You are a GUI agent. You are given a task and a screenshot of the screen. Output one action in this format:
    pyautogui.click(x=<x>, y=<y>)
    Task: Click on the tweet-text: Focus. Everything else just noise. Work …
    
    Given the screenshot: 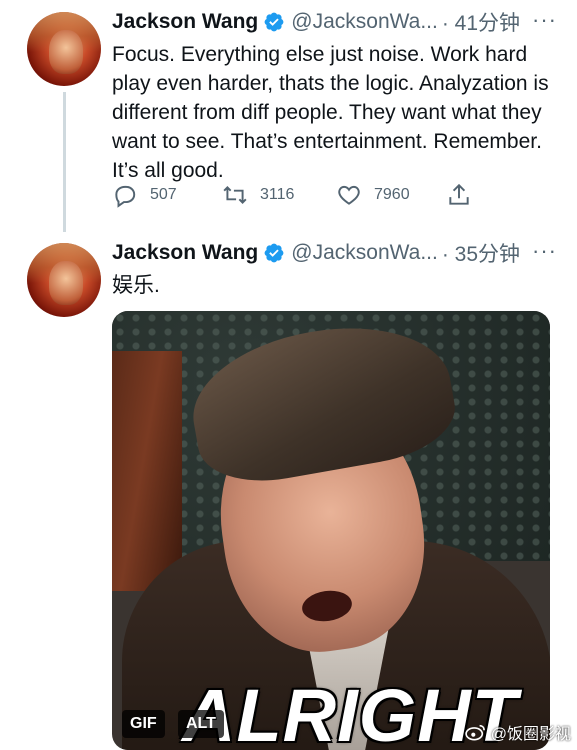 What is the action you would take?
    pyautogui.click(x=330, y=112)
    